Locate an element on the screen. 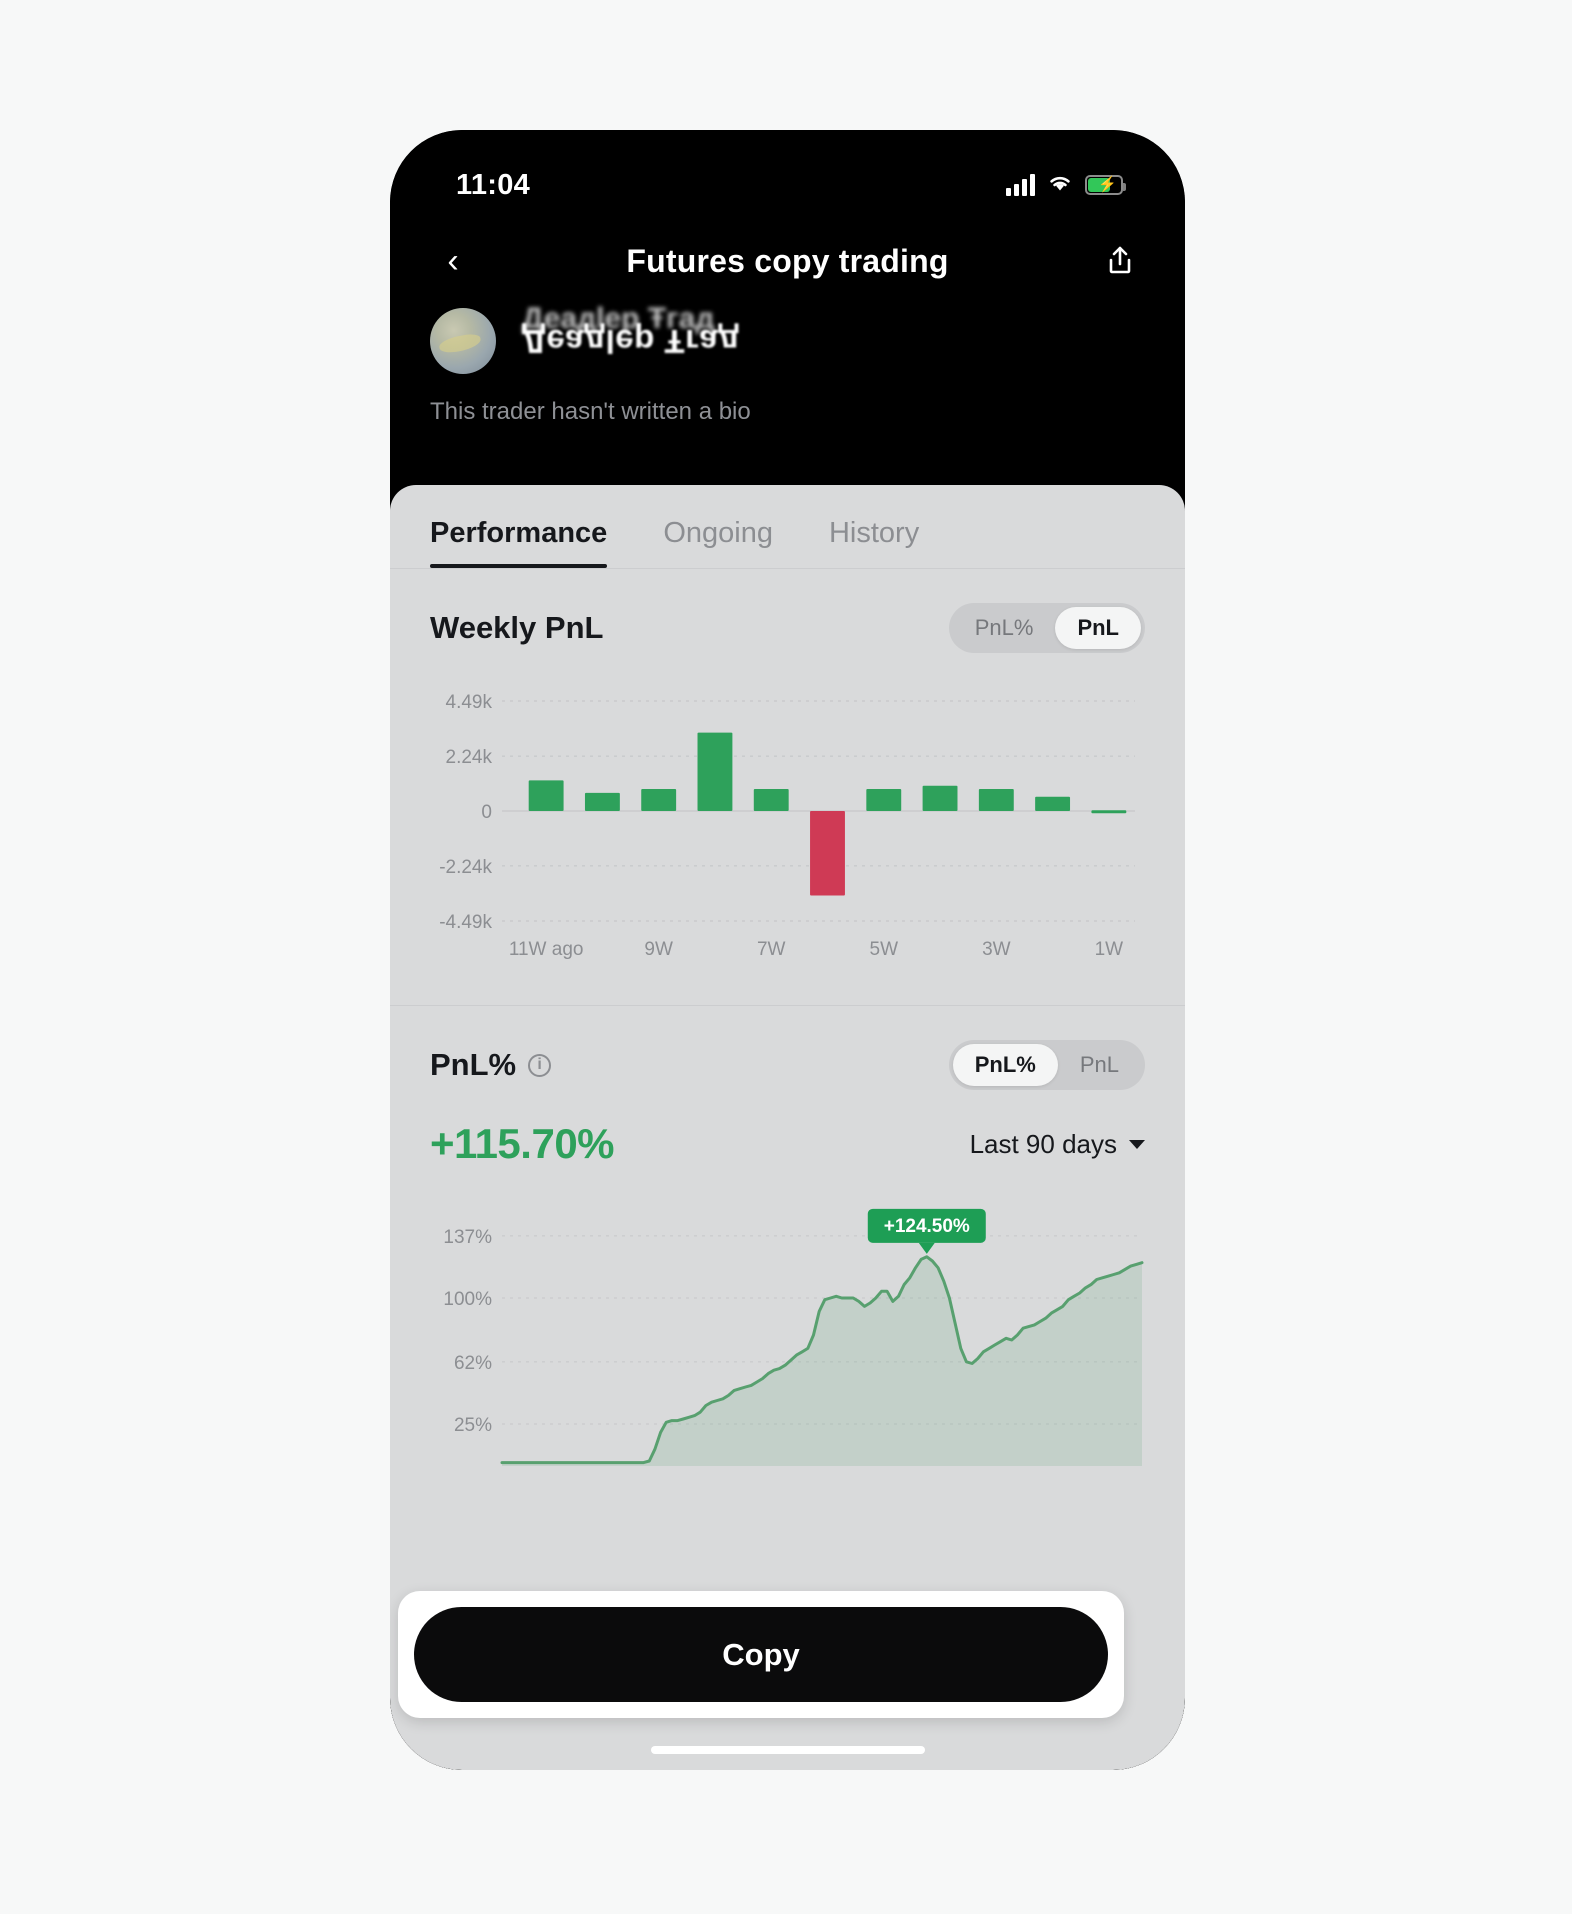  weekly-toggle-pnl-percent: PnL% is located at coordinates (1004, 628).